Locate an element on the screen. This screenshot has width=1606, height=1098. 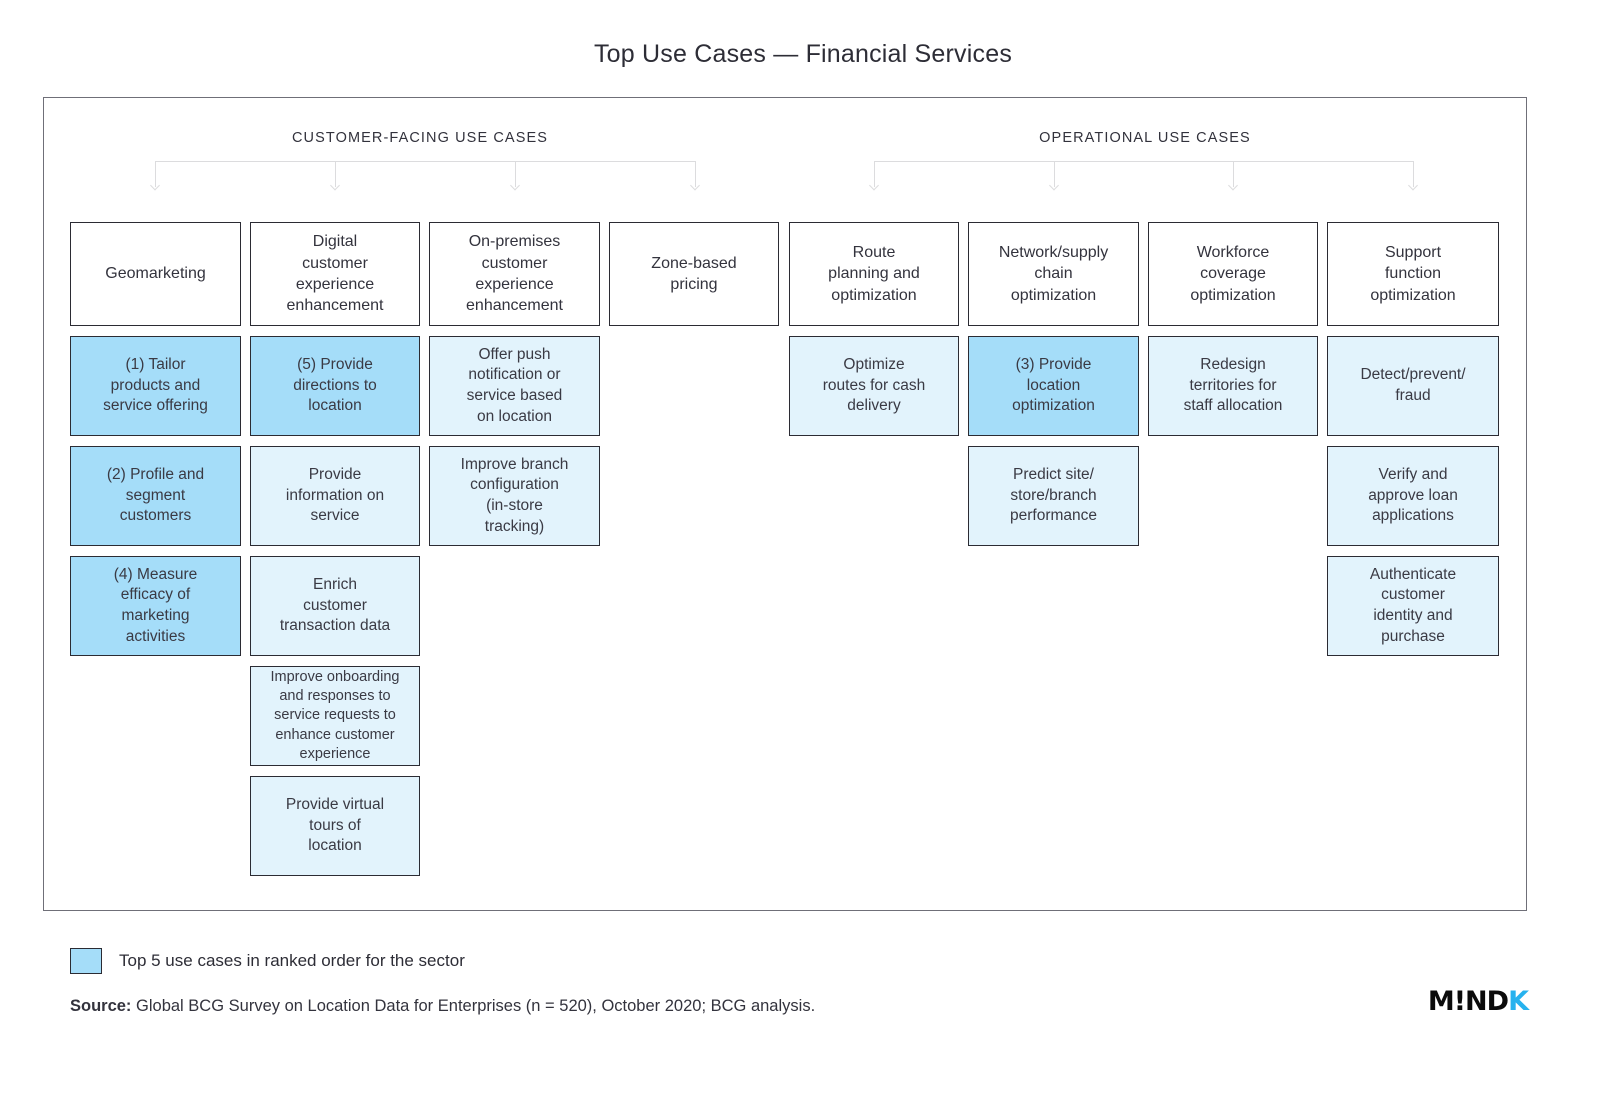
use-case-column: Zone-based pricing is located at coordinates (694, 279).